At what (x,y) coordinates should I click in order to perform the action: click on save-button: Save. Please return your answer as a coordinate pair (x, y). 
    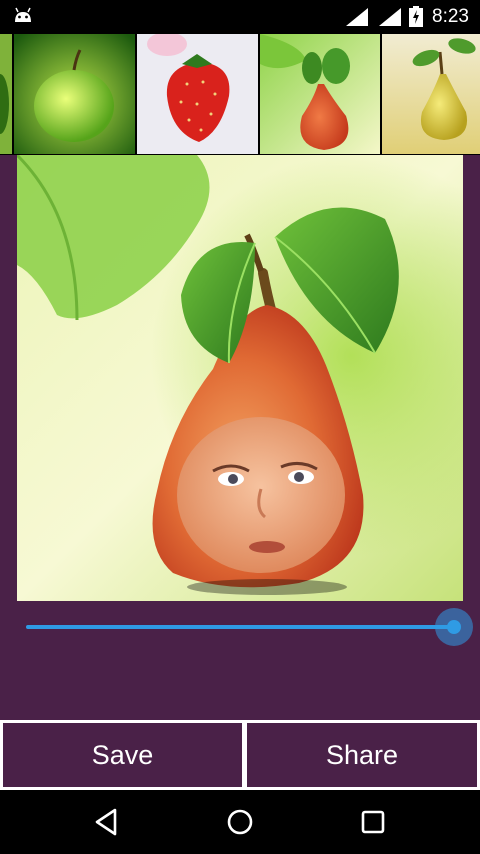
    Looking at the image, I should click on (122, 755).